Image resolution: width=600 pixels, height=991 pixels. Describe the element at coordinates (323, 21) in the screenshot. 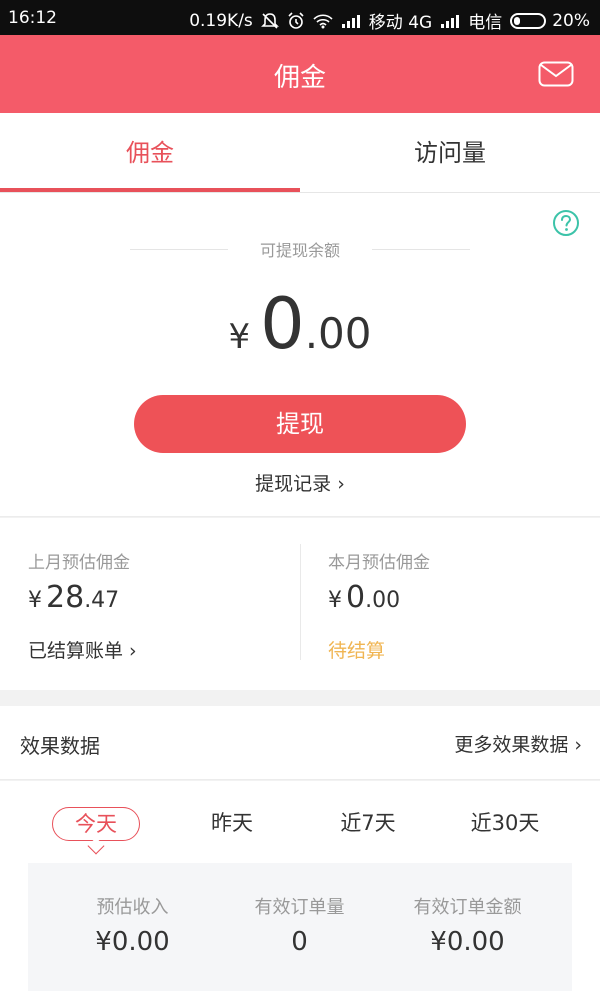

I see `wifi-icon` at that location.